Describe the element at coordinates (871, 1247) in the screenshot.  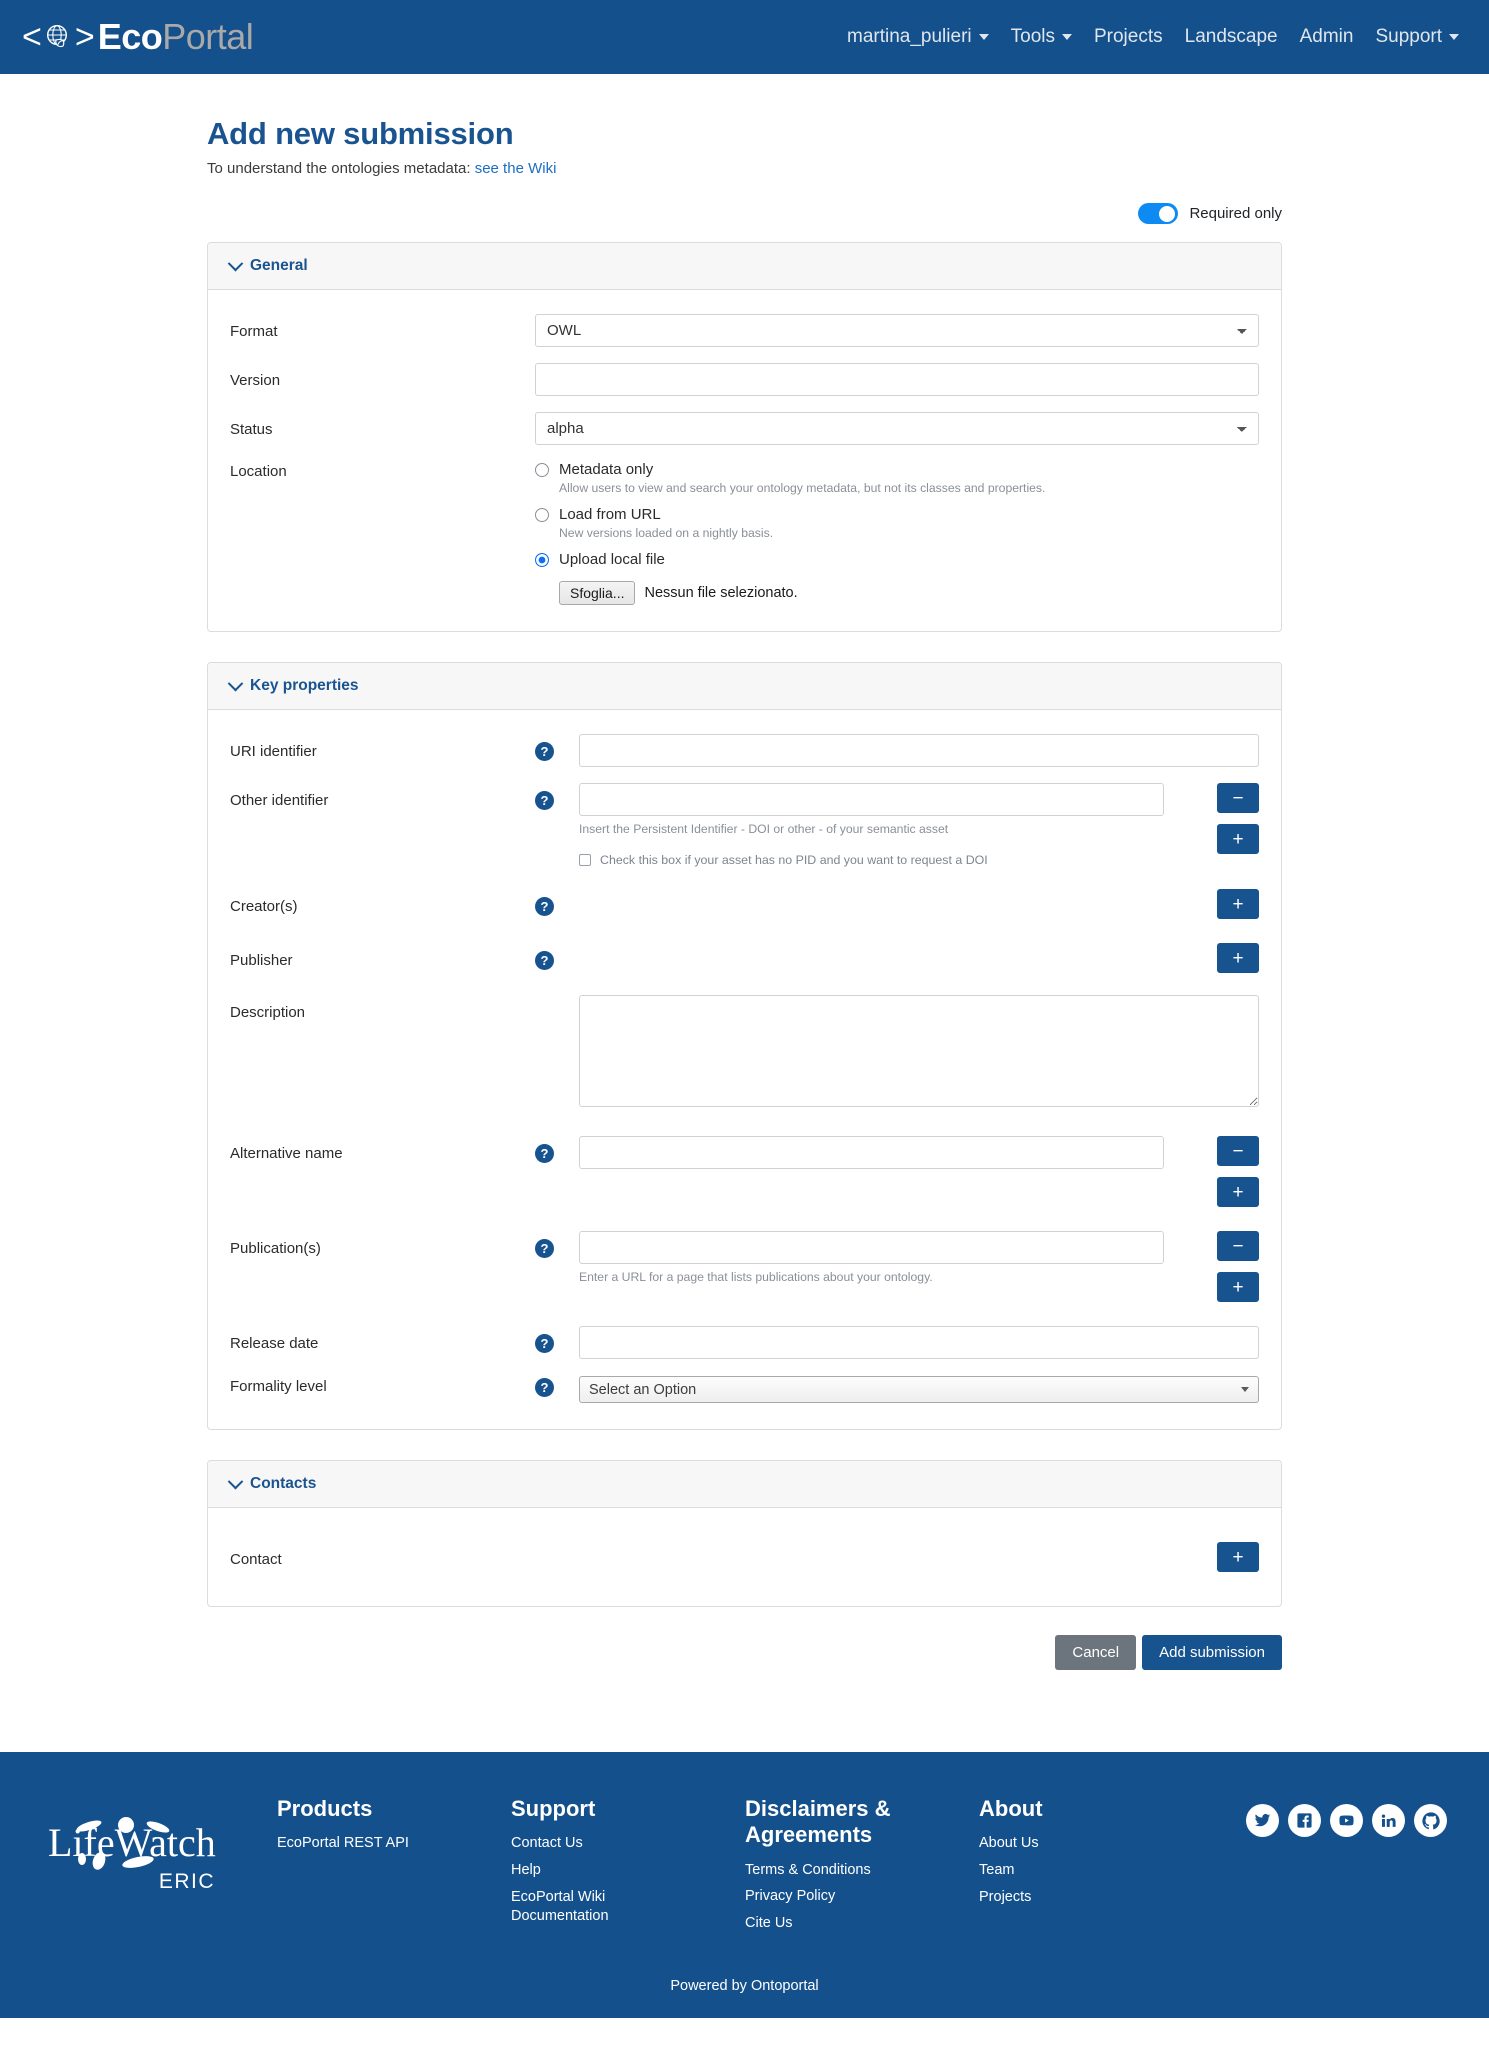
I see `publications-input` at that location.